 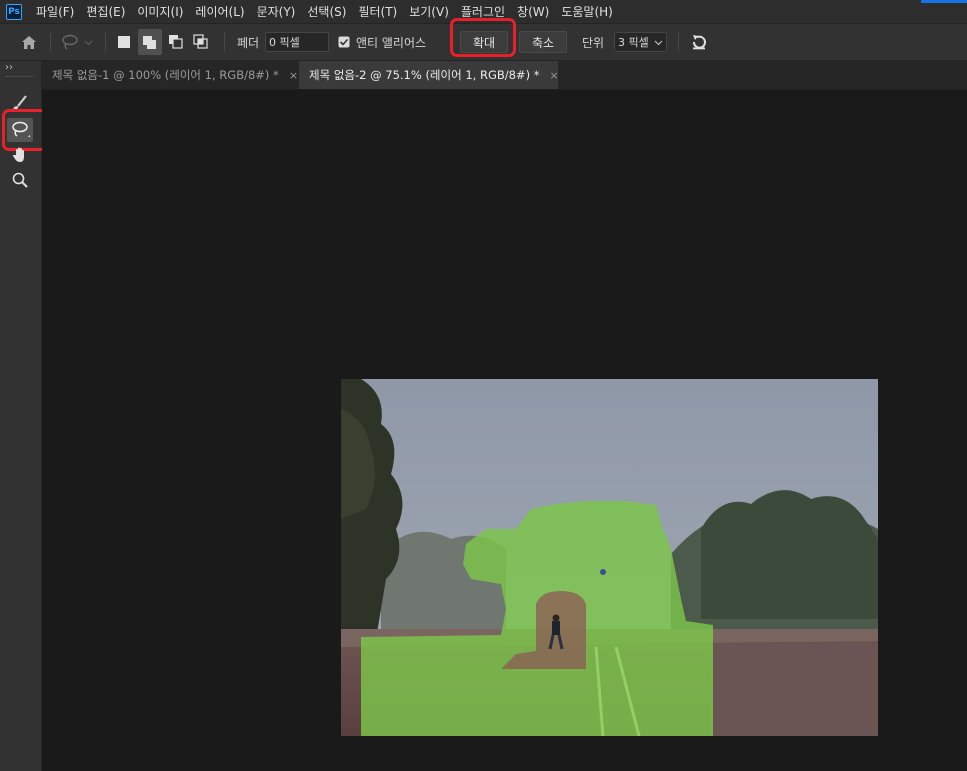 I want to click on menu-select: 선택(S), so click(x=326, y=11).